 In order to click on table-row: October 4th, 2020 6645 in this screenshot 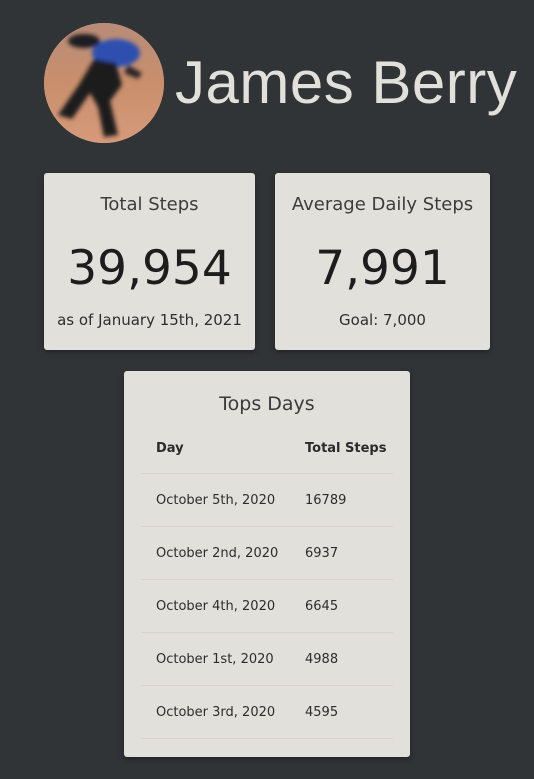, I will do `click(267, 606)`.